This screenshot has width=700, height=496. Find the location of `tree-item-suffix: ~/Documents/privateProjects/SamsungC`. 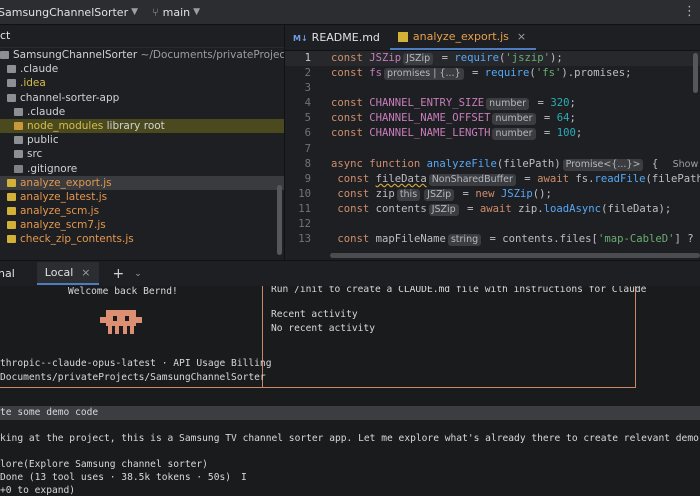

tree-item-suffix: ~/Documents/privateProjects/SamsungC is located at coordinates (212, 55).